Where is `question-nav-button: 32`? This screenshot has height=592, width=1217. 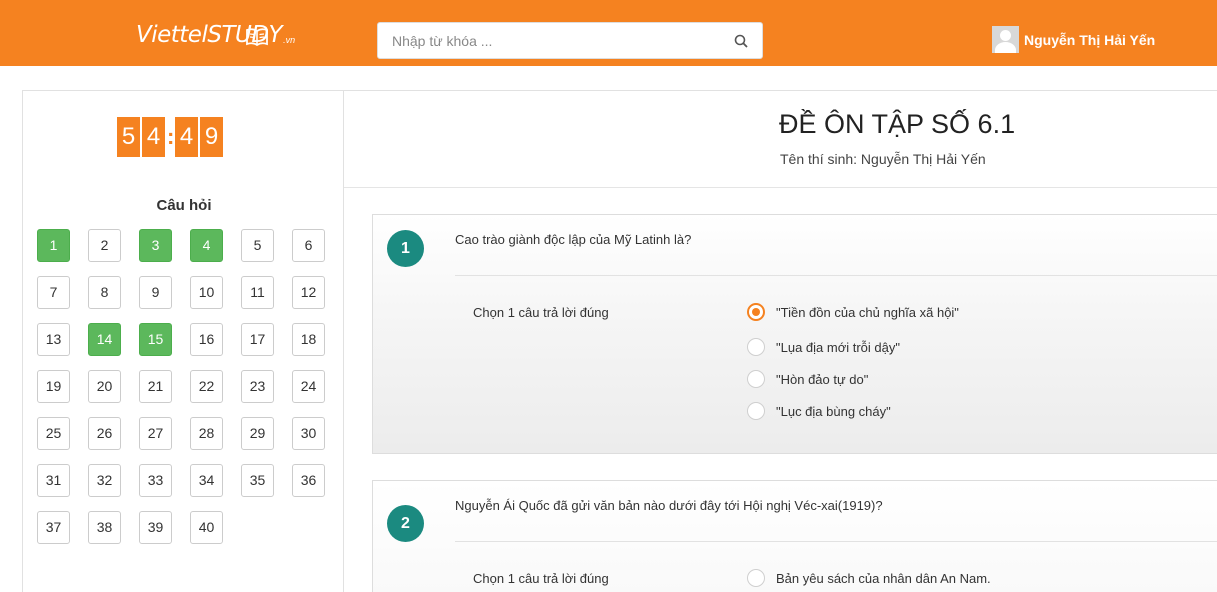
question-nav-button: 32 is located at coordinates (104, 480).